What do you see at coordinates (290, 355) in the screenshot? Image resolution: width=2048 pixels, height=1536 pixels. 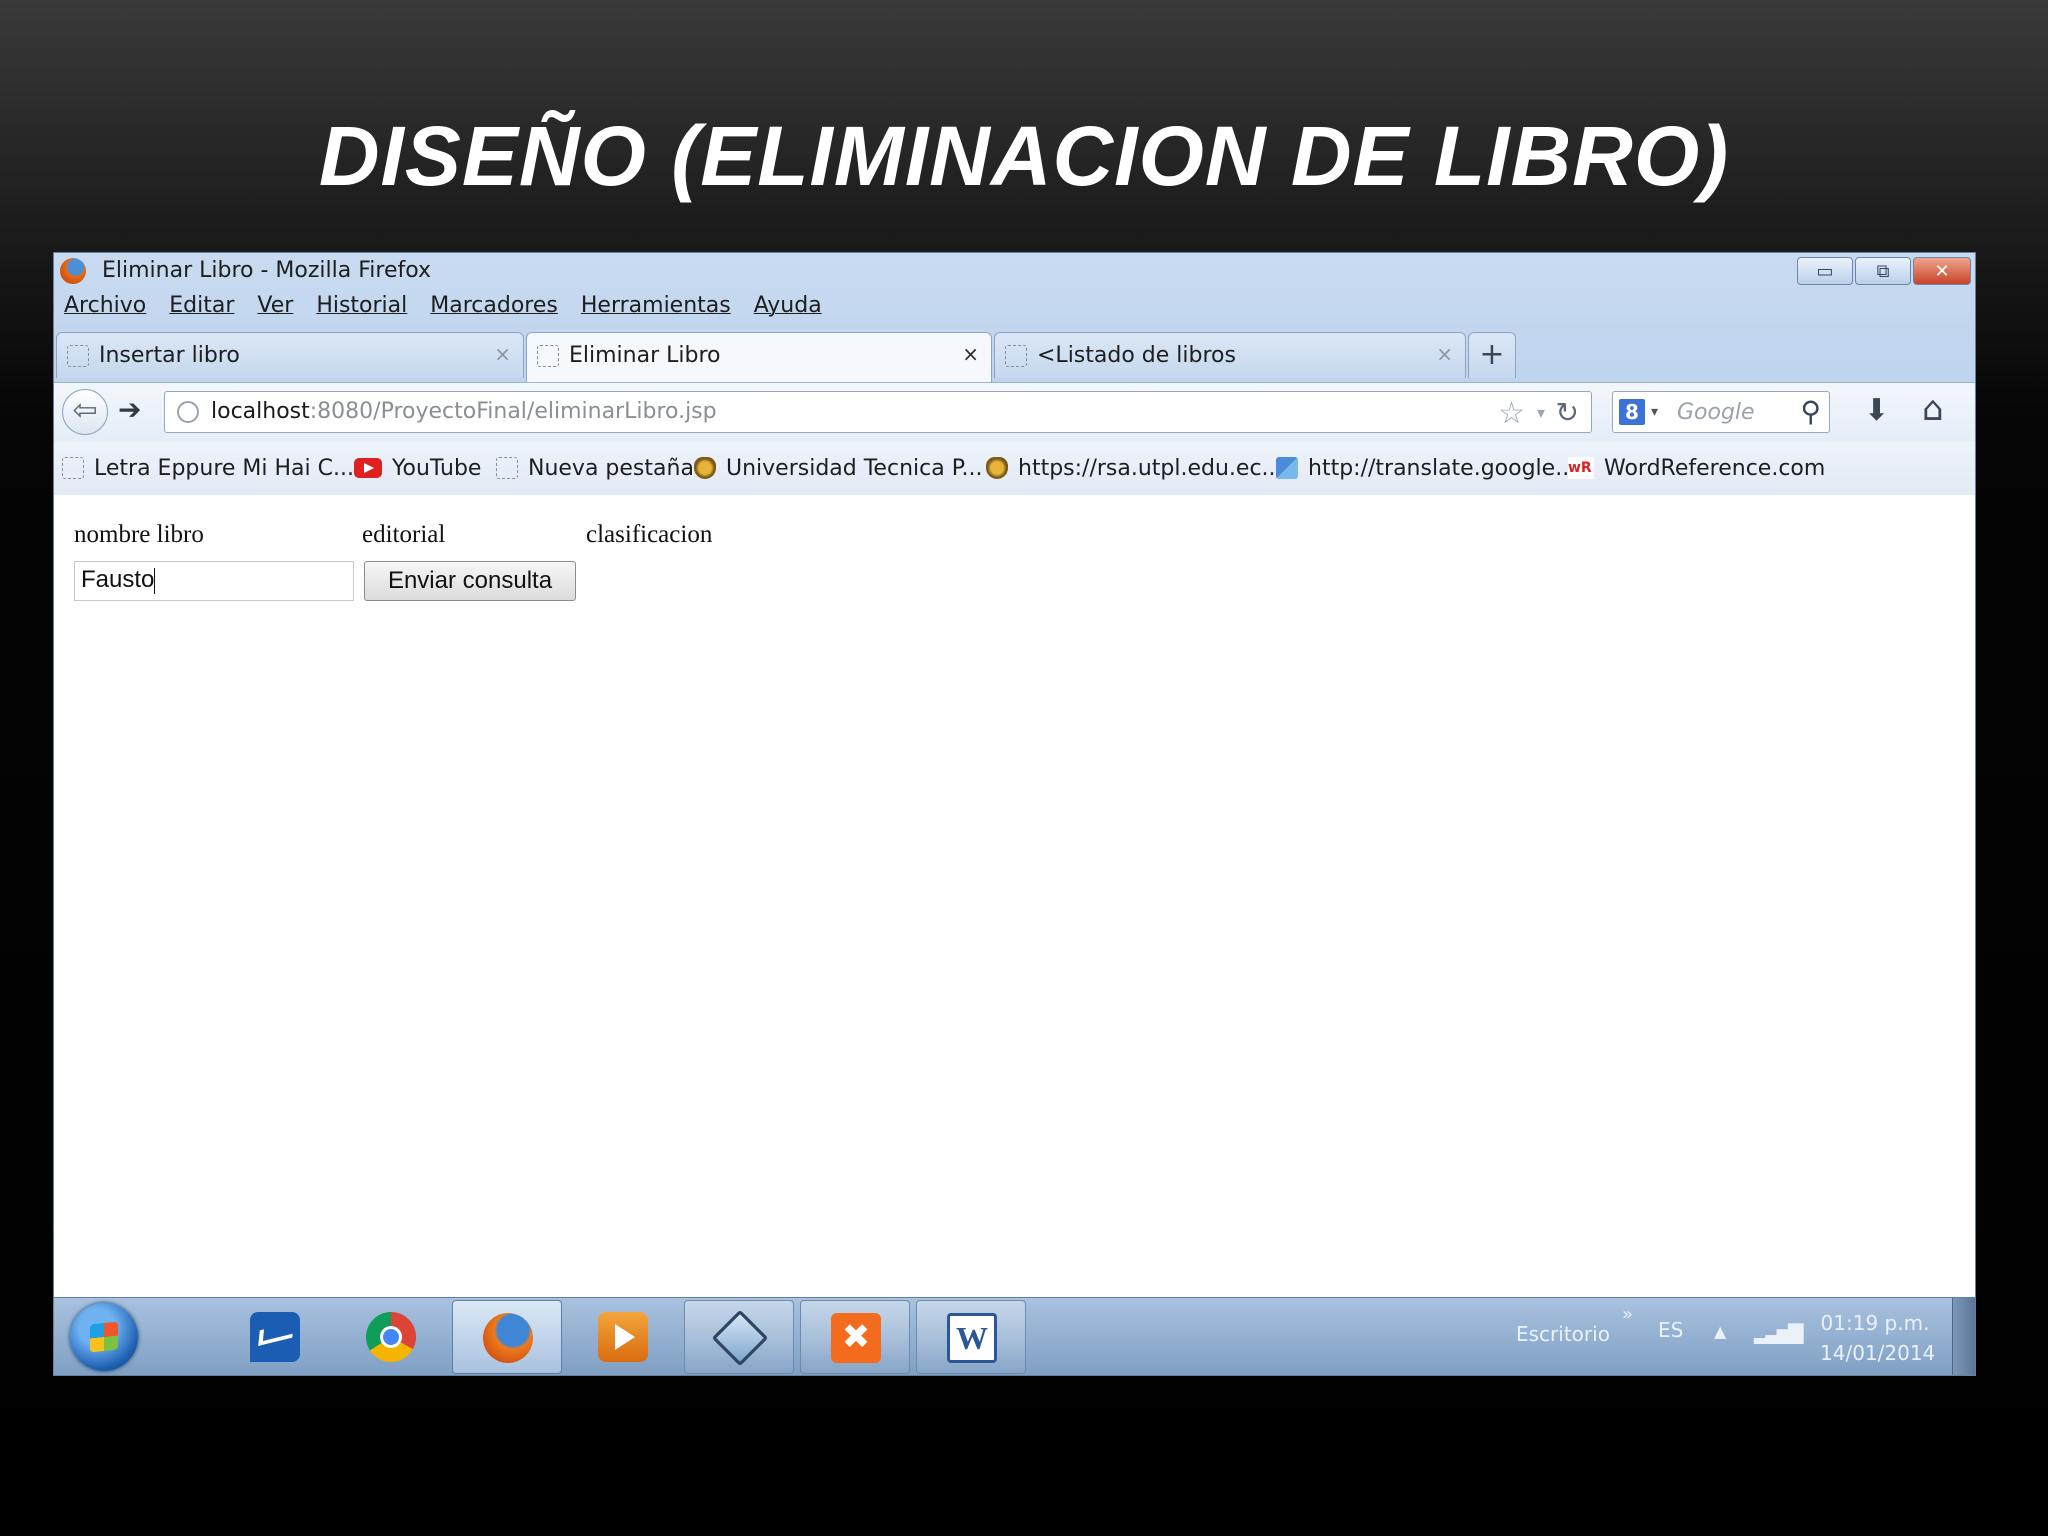 I see `tab-insertar-libro: Insertar libro ×` at bounding box center [290, 355].